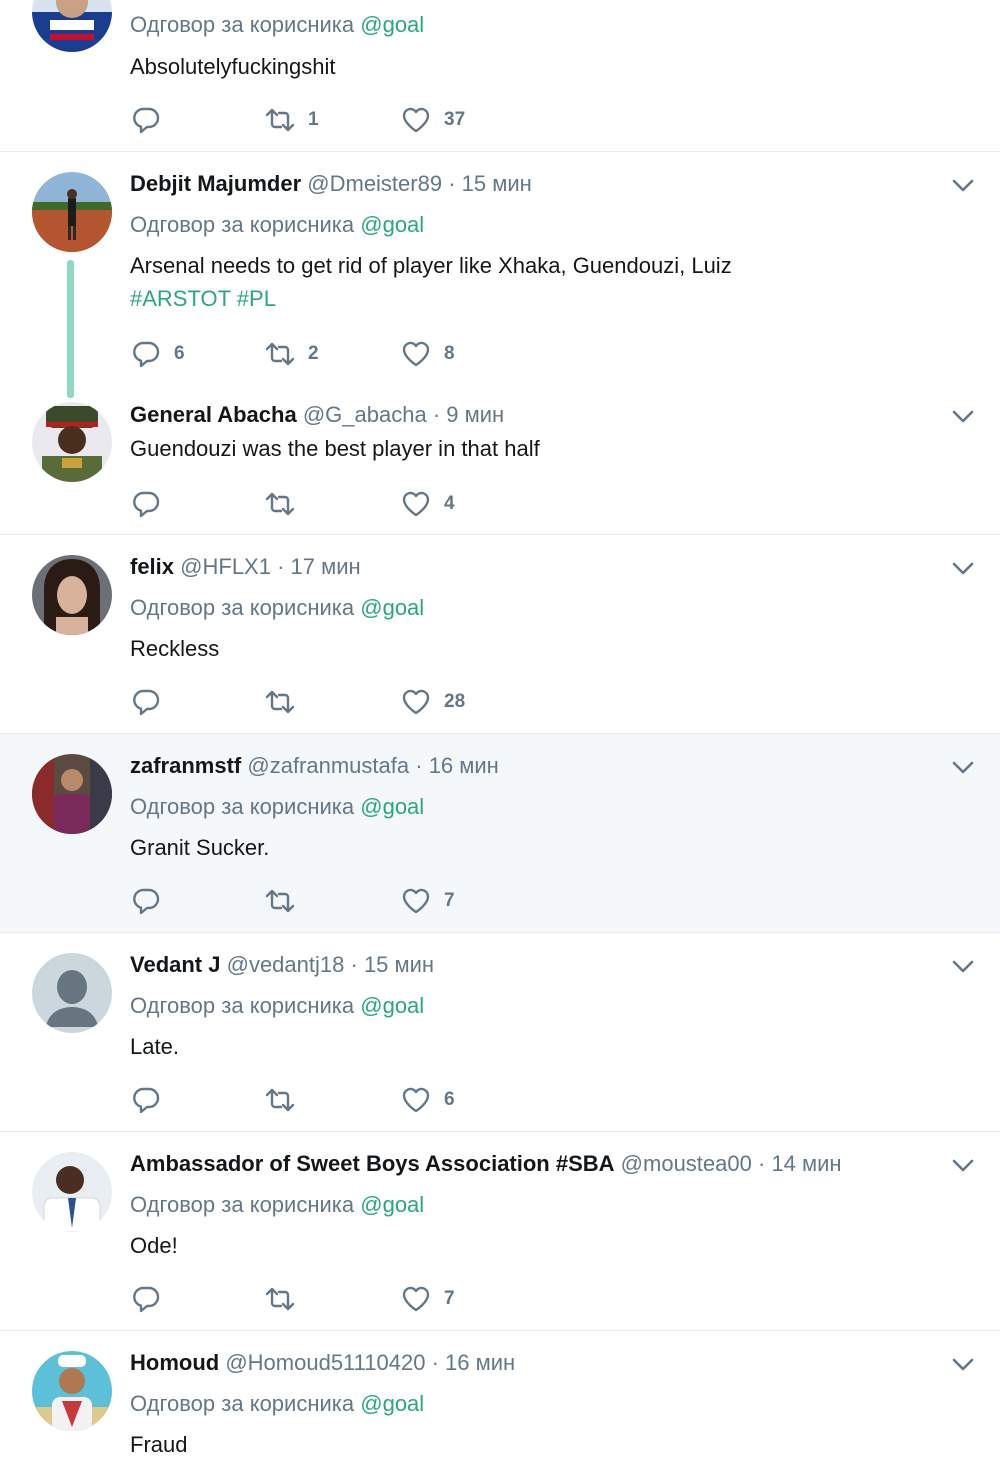 The width and height of the screenshot is (1000, 1467). What do you see at coordinates (152, 566) in the screenshot?
I see `display-name: felix` at bounding box center [152, 566].